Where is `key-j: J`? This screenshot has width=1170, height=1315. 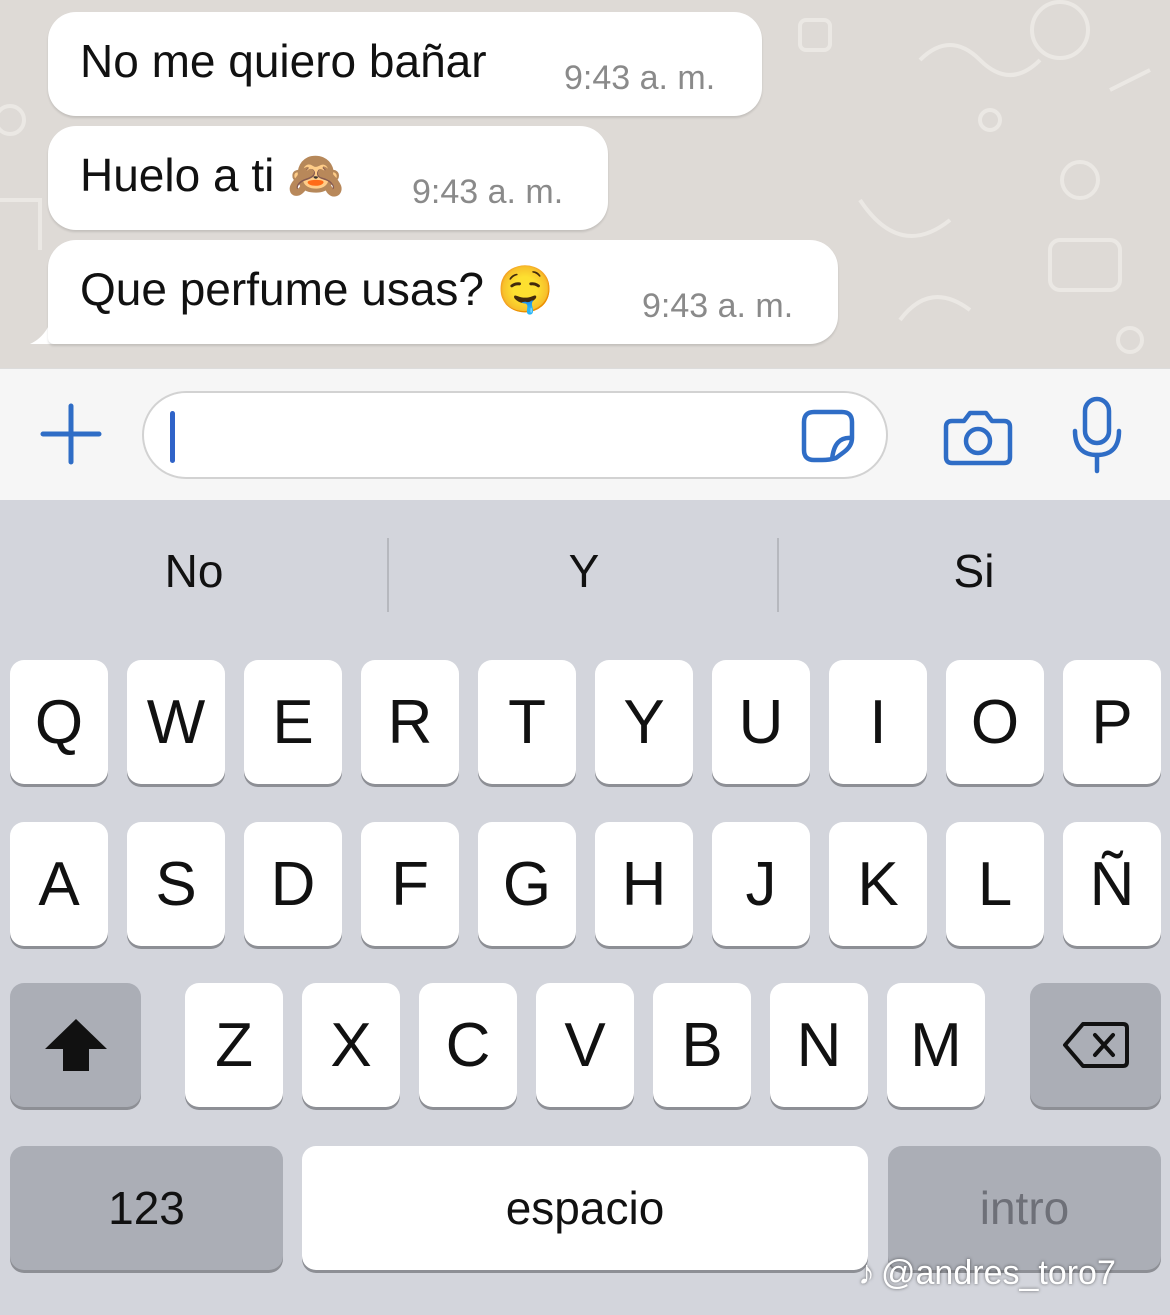 key-j: J is located at coordinates (761, 884).